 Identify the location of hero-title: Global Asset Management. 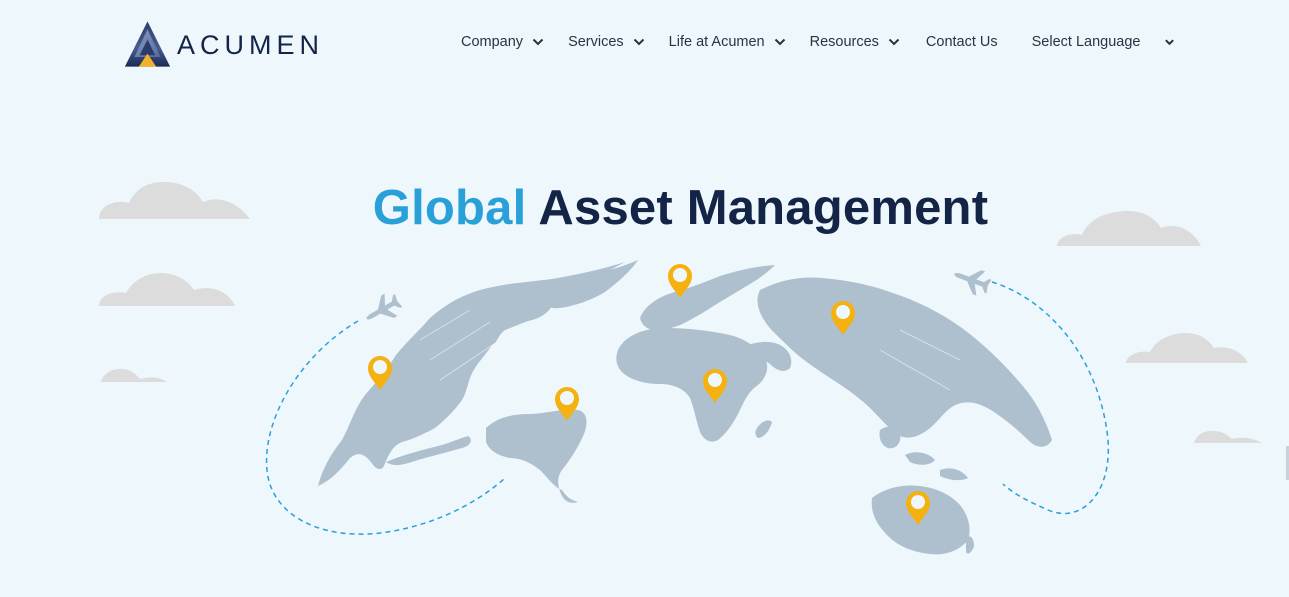
(644, 208).